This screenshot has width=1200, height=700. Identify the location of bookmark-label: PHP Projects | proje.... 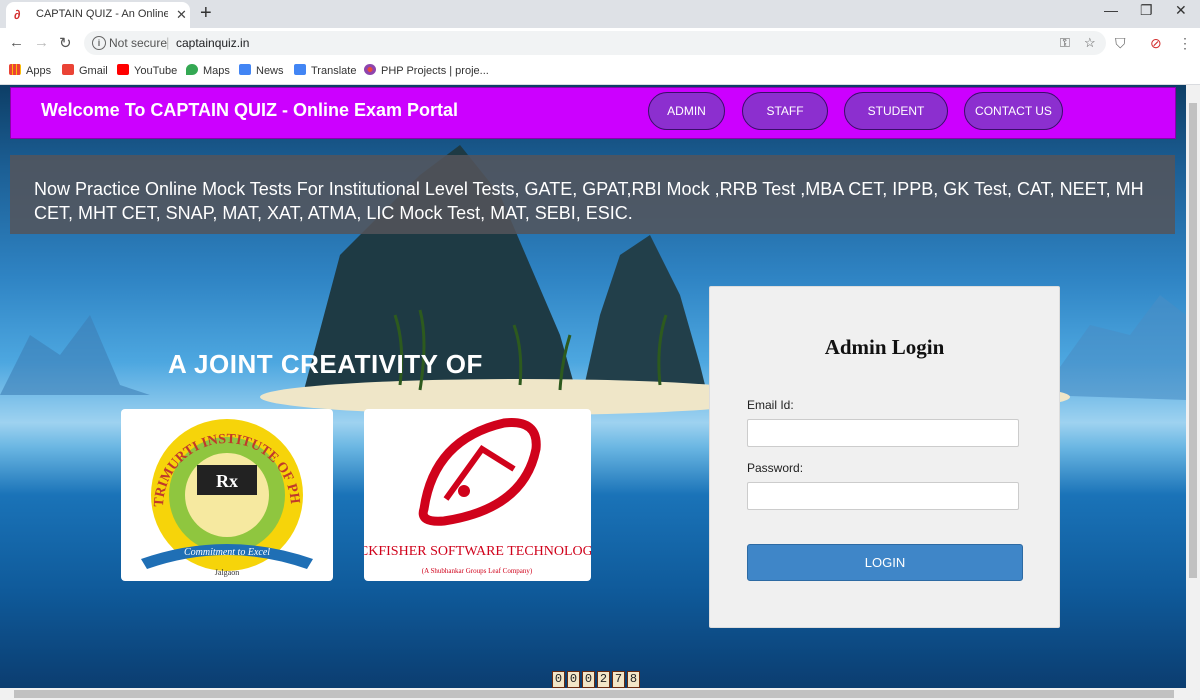
(435, 71).